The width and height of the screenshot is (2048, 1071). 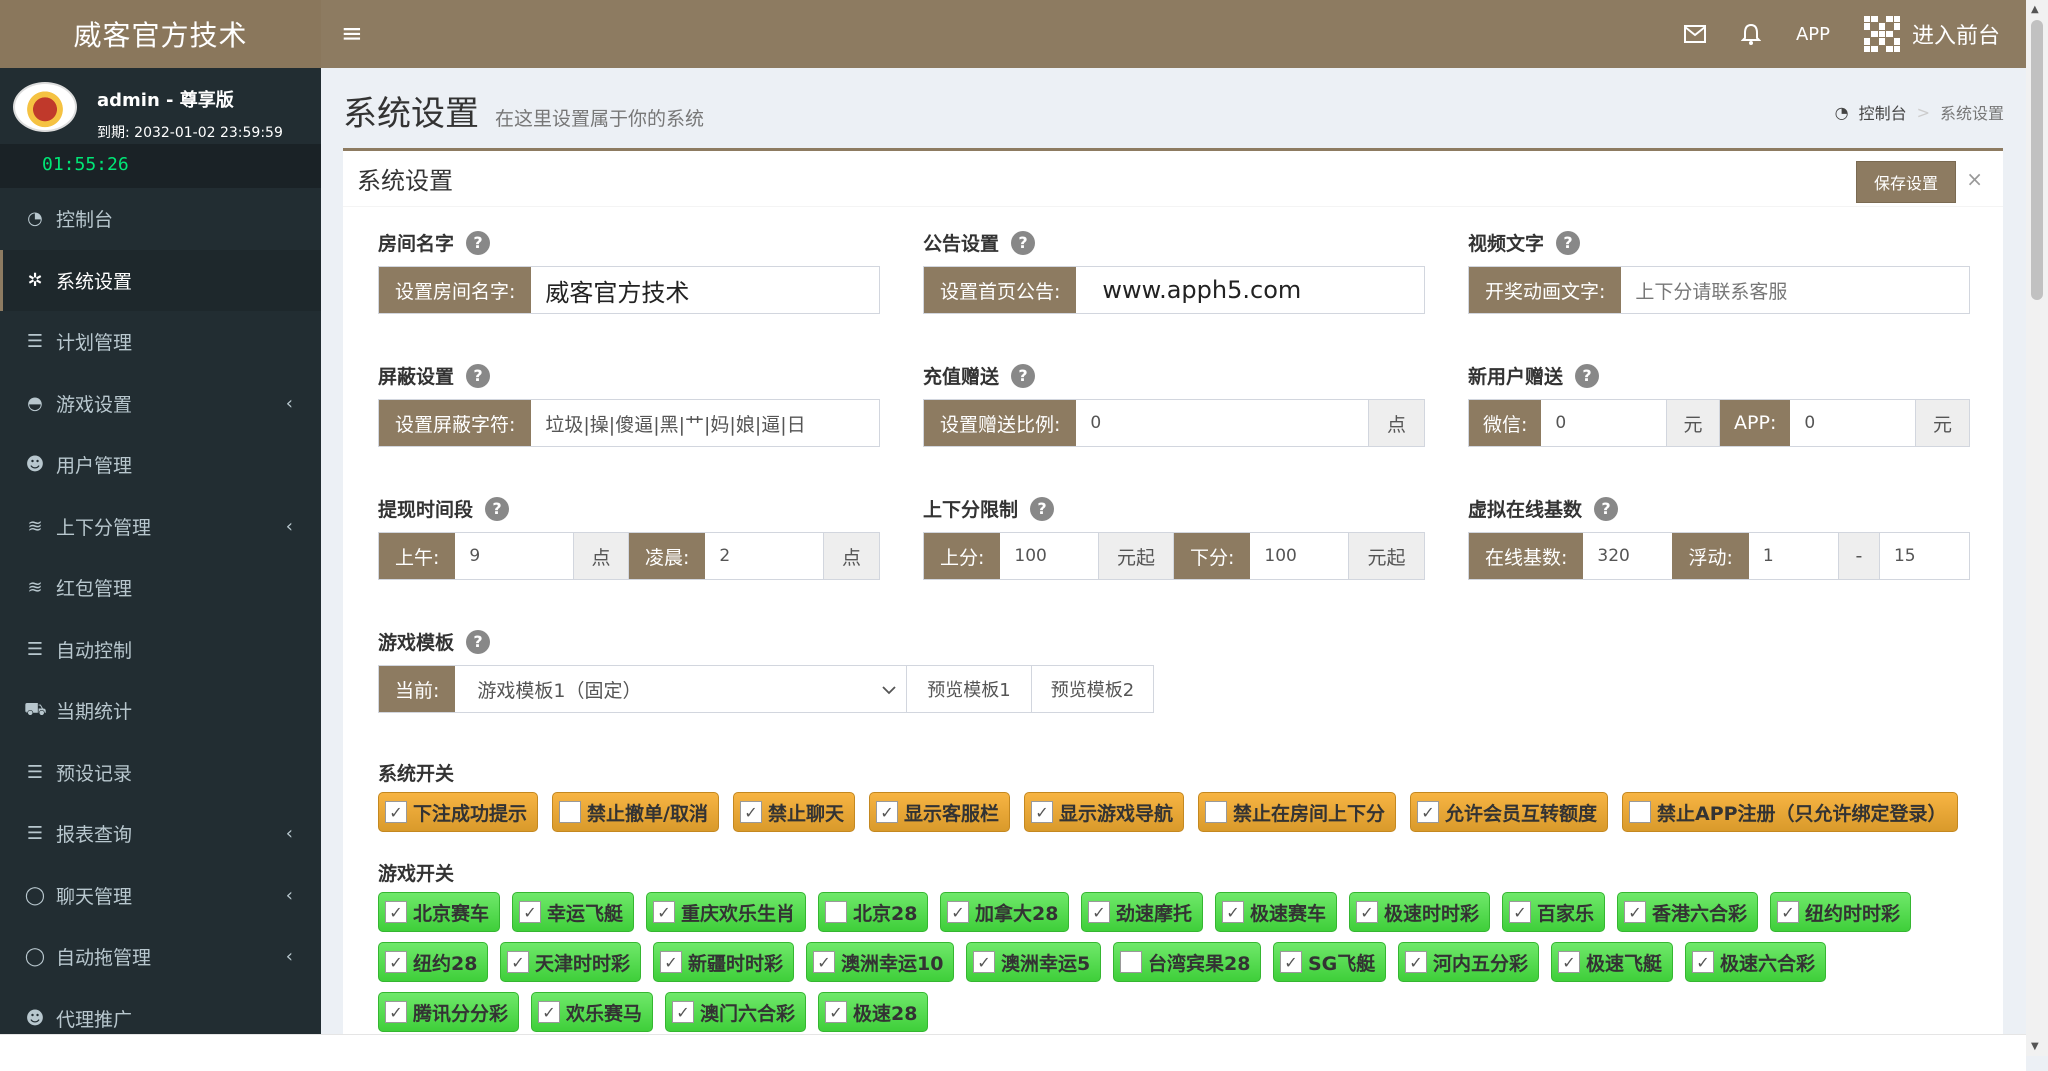 I want to click on switch-chip: ✓ 纽约28, so click(x=433, y=962).